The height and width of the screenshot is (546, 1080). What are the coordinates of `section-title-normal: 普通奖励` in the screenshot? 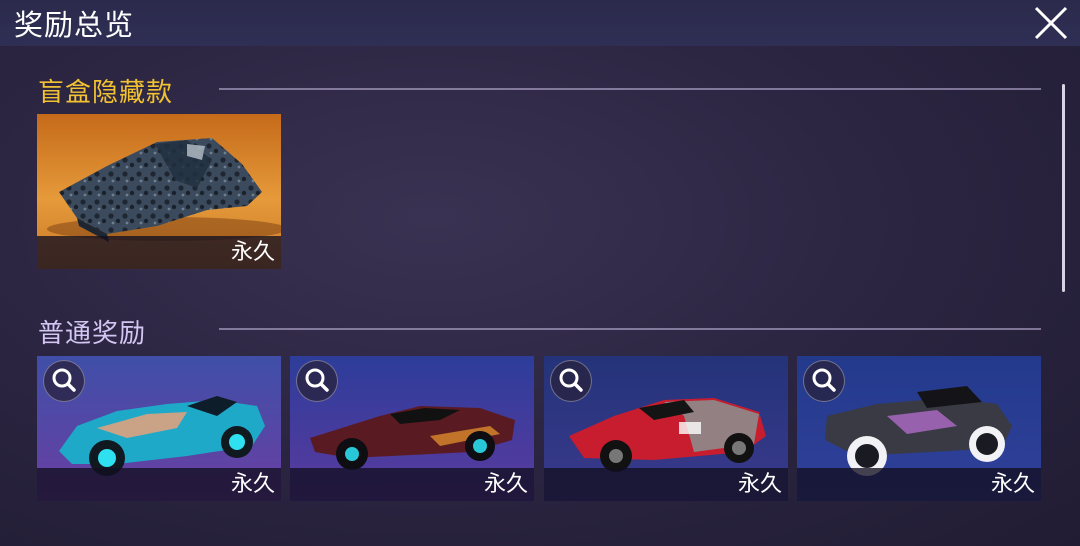 It's located at (92, 334).